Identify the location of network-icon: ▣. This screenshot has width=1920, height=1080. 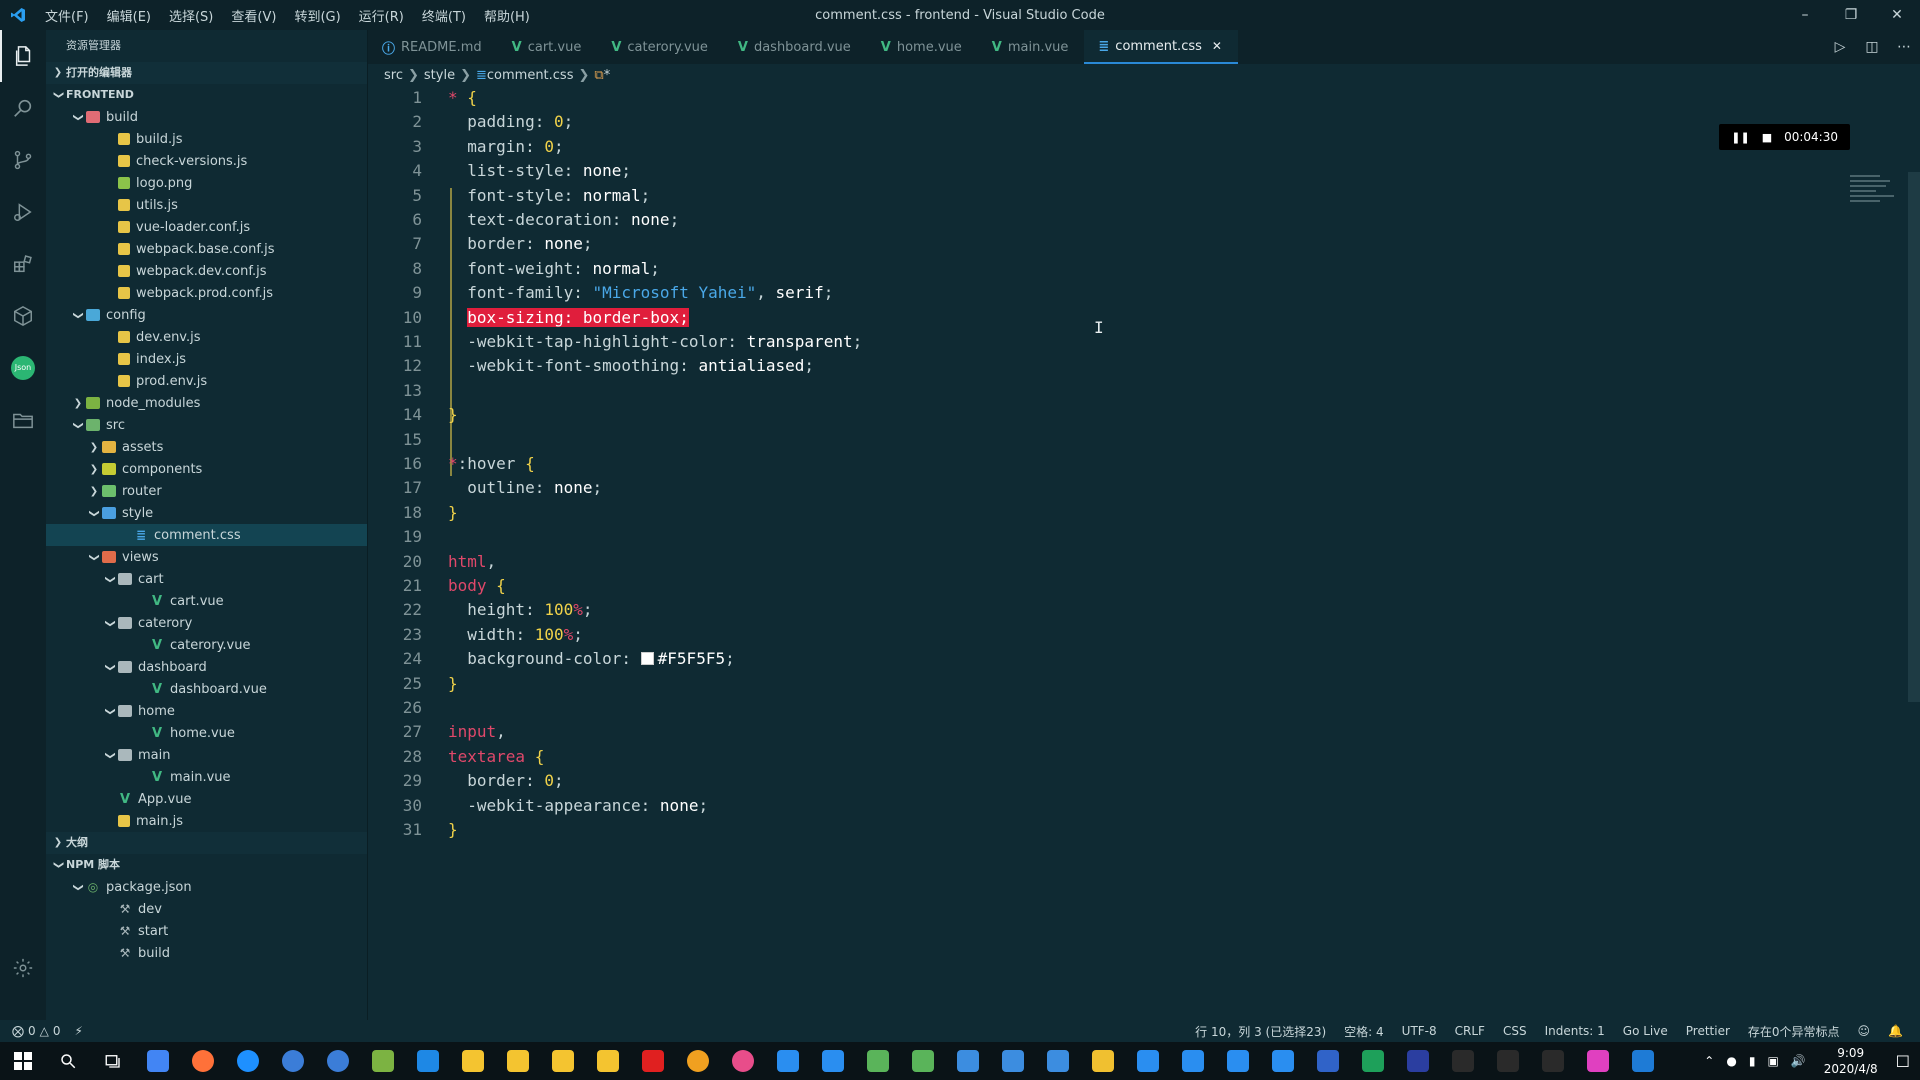
(1772, 1061).